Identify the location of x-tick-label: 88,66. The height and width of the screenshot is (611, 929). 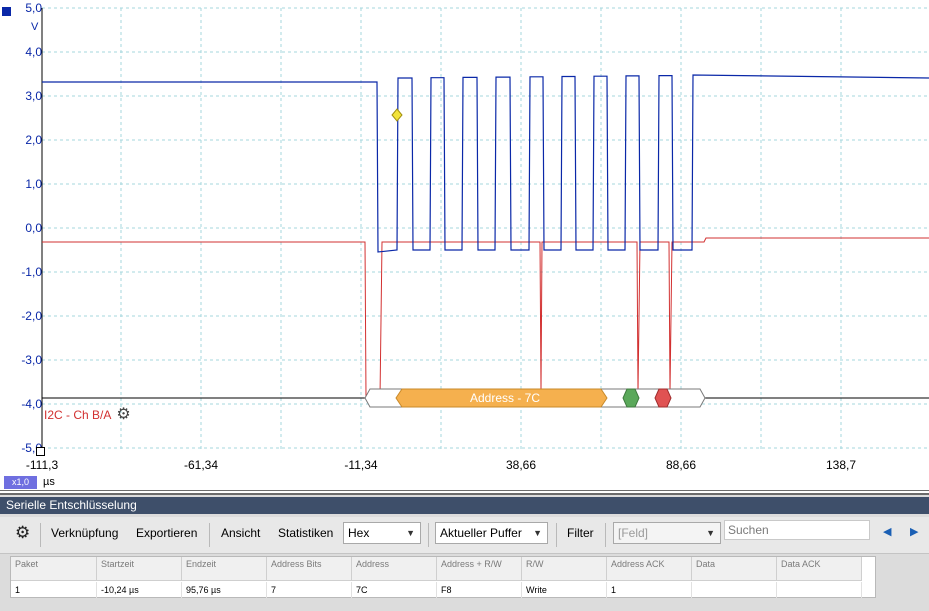
(681, 465).